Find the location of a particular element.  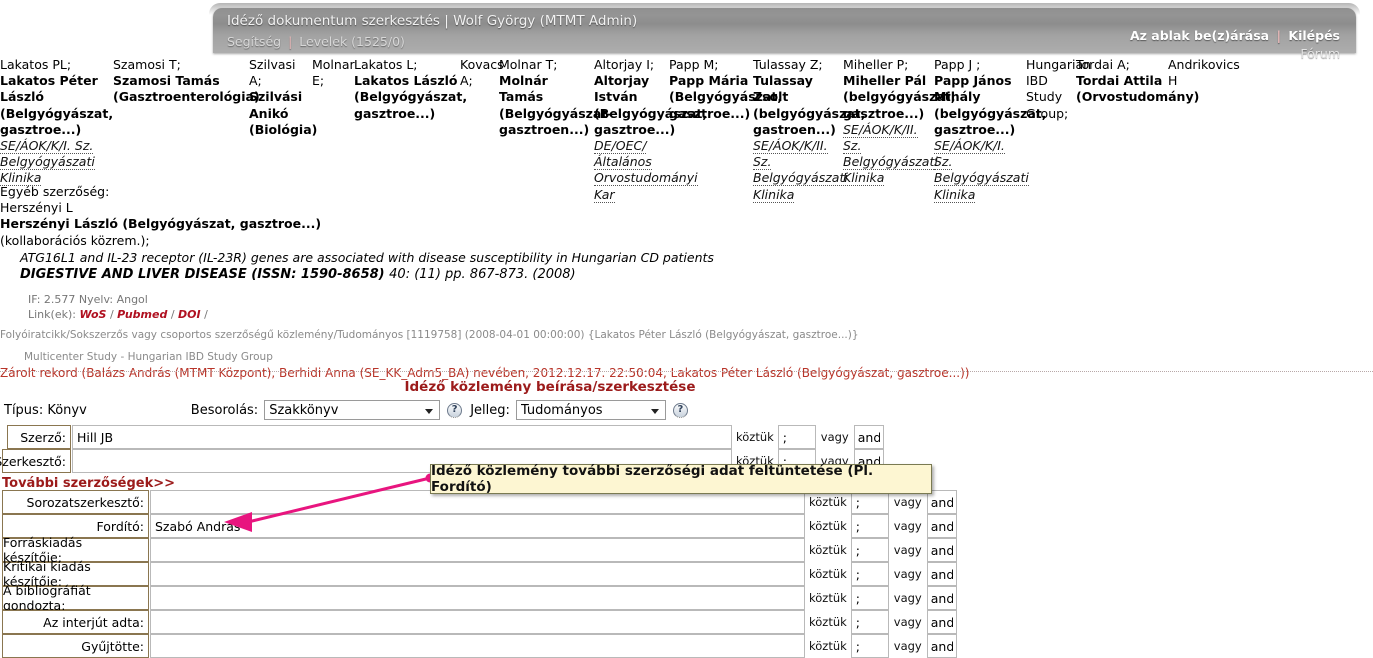

author-column: Andrikovics H is located at coordinates (1204, 73).